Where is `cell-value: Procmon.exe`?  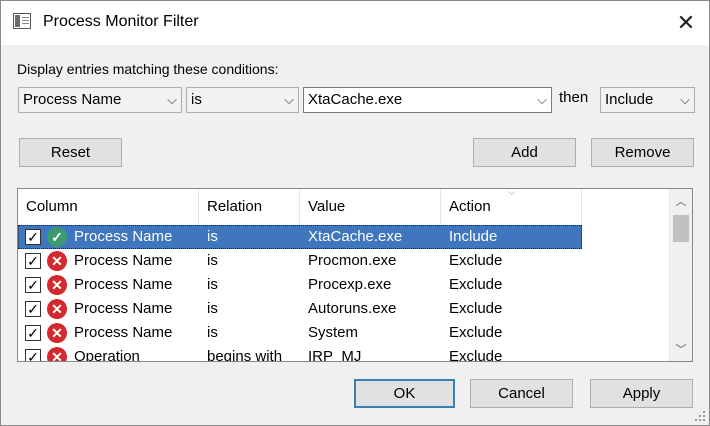 cell-value: Procmon.exe is located at coordinates (352, 260).